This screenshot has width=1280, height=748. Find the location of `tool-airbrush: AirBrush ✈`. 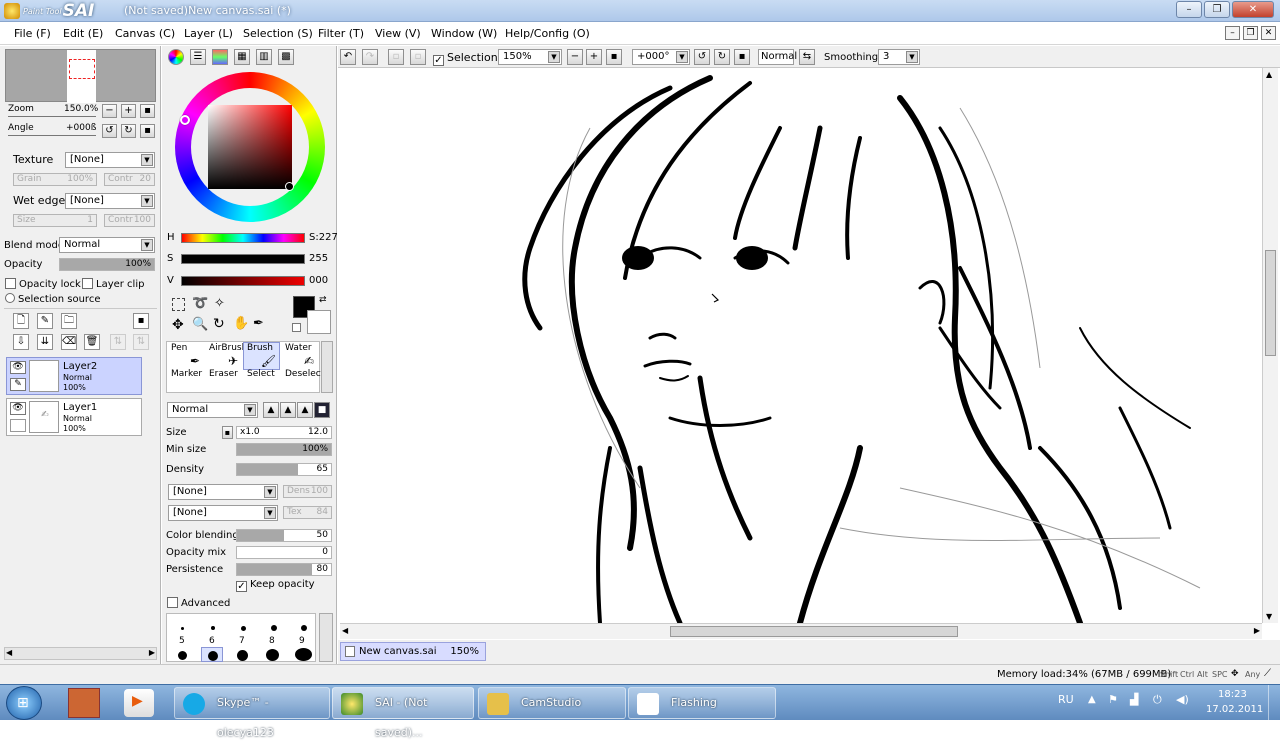

tool-airbrush: AirBrush ✈ is located at coordinates (226, 356).